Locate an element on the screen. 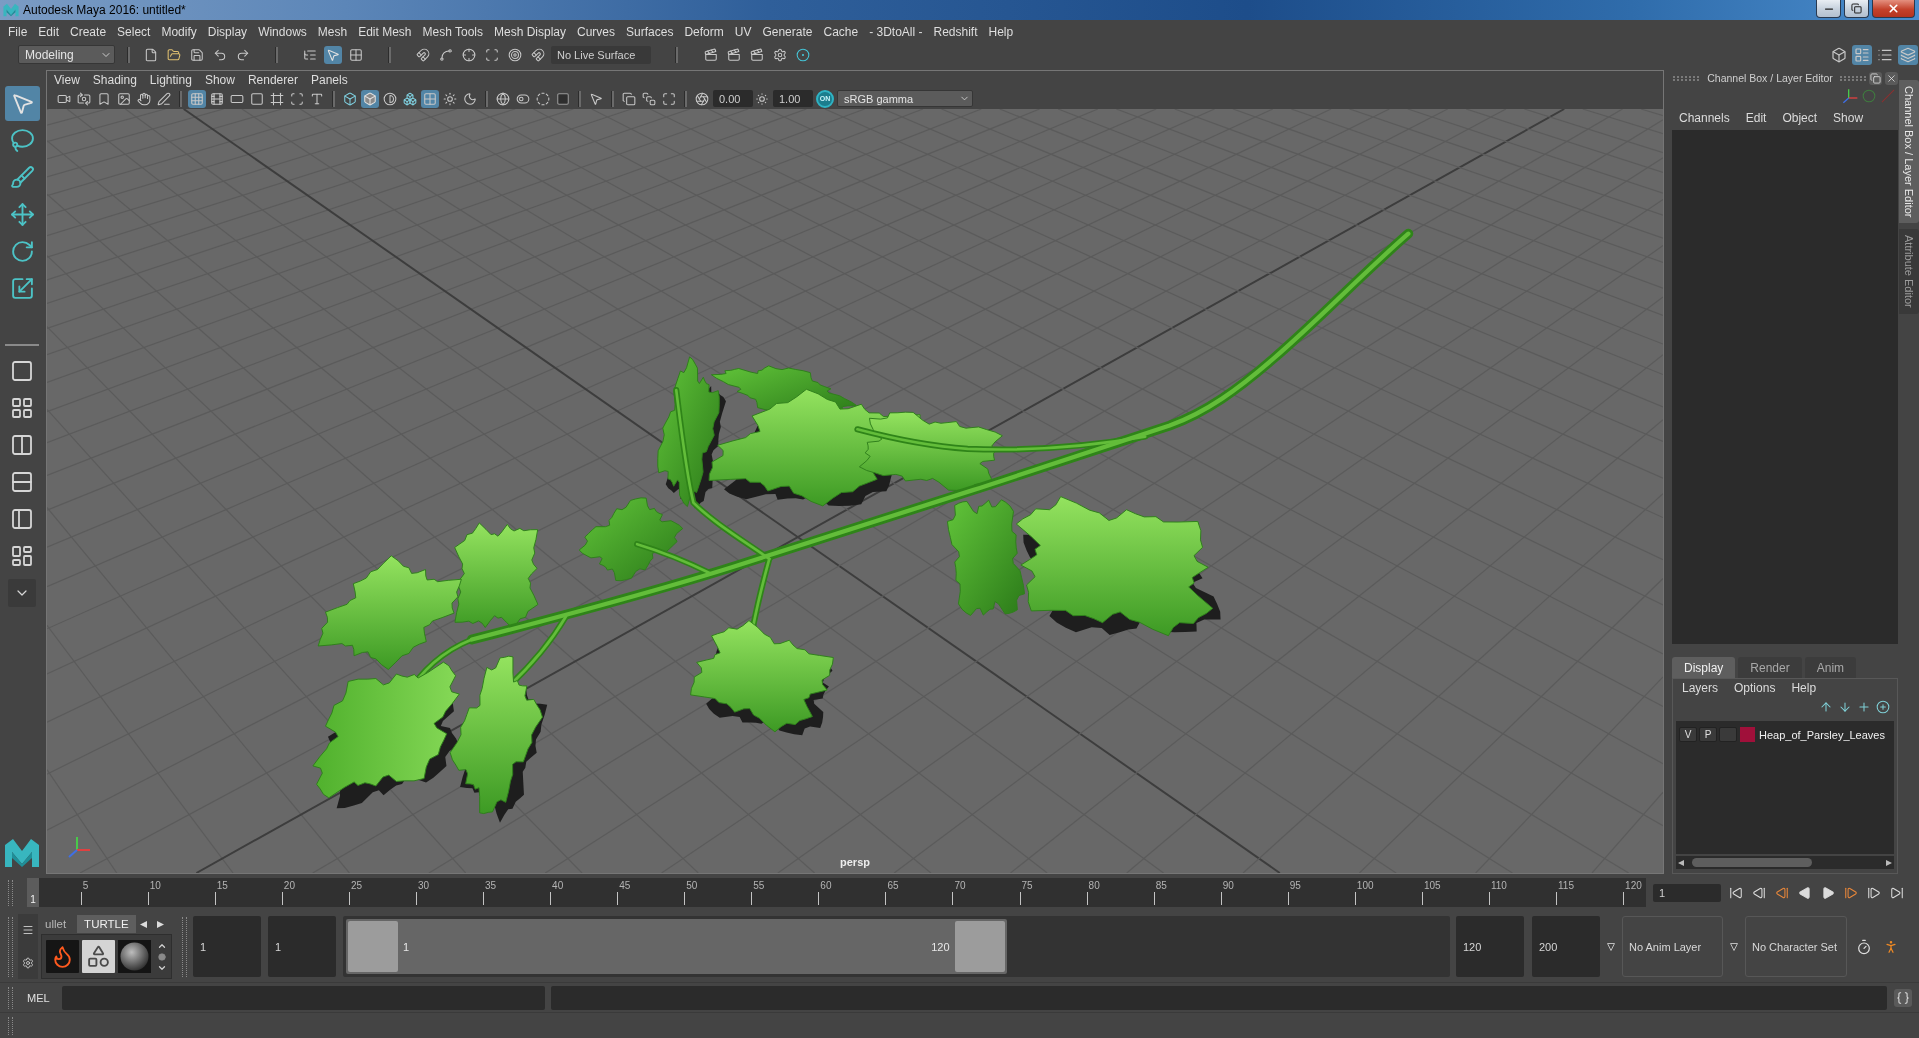  menu-item: Modify is located at coordinates (179, 31).